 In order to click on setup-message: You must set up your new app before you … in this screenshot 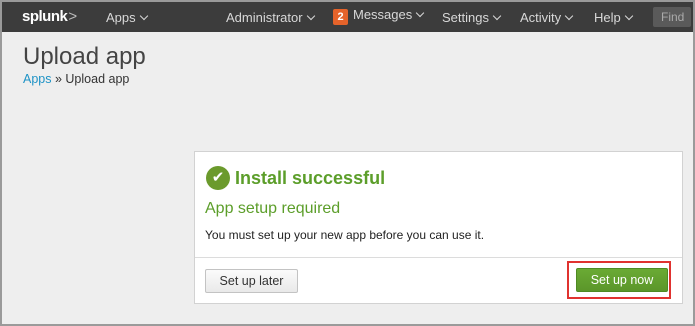, I will do `click(345, 235)`.